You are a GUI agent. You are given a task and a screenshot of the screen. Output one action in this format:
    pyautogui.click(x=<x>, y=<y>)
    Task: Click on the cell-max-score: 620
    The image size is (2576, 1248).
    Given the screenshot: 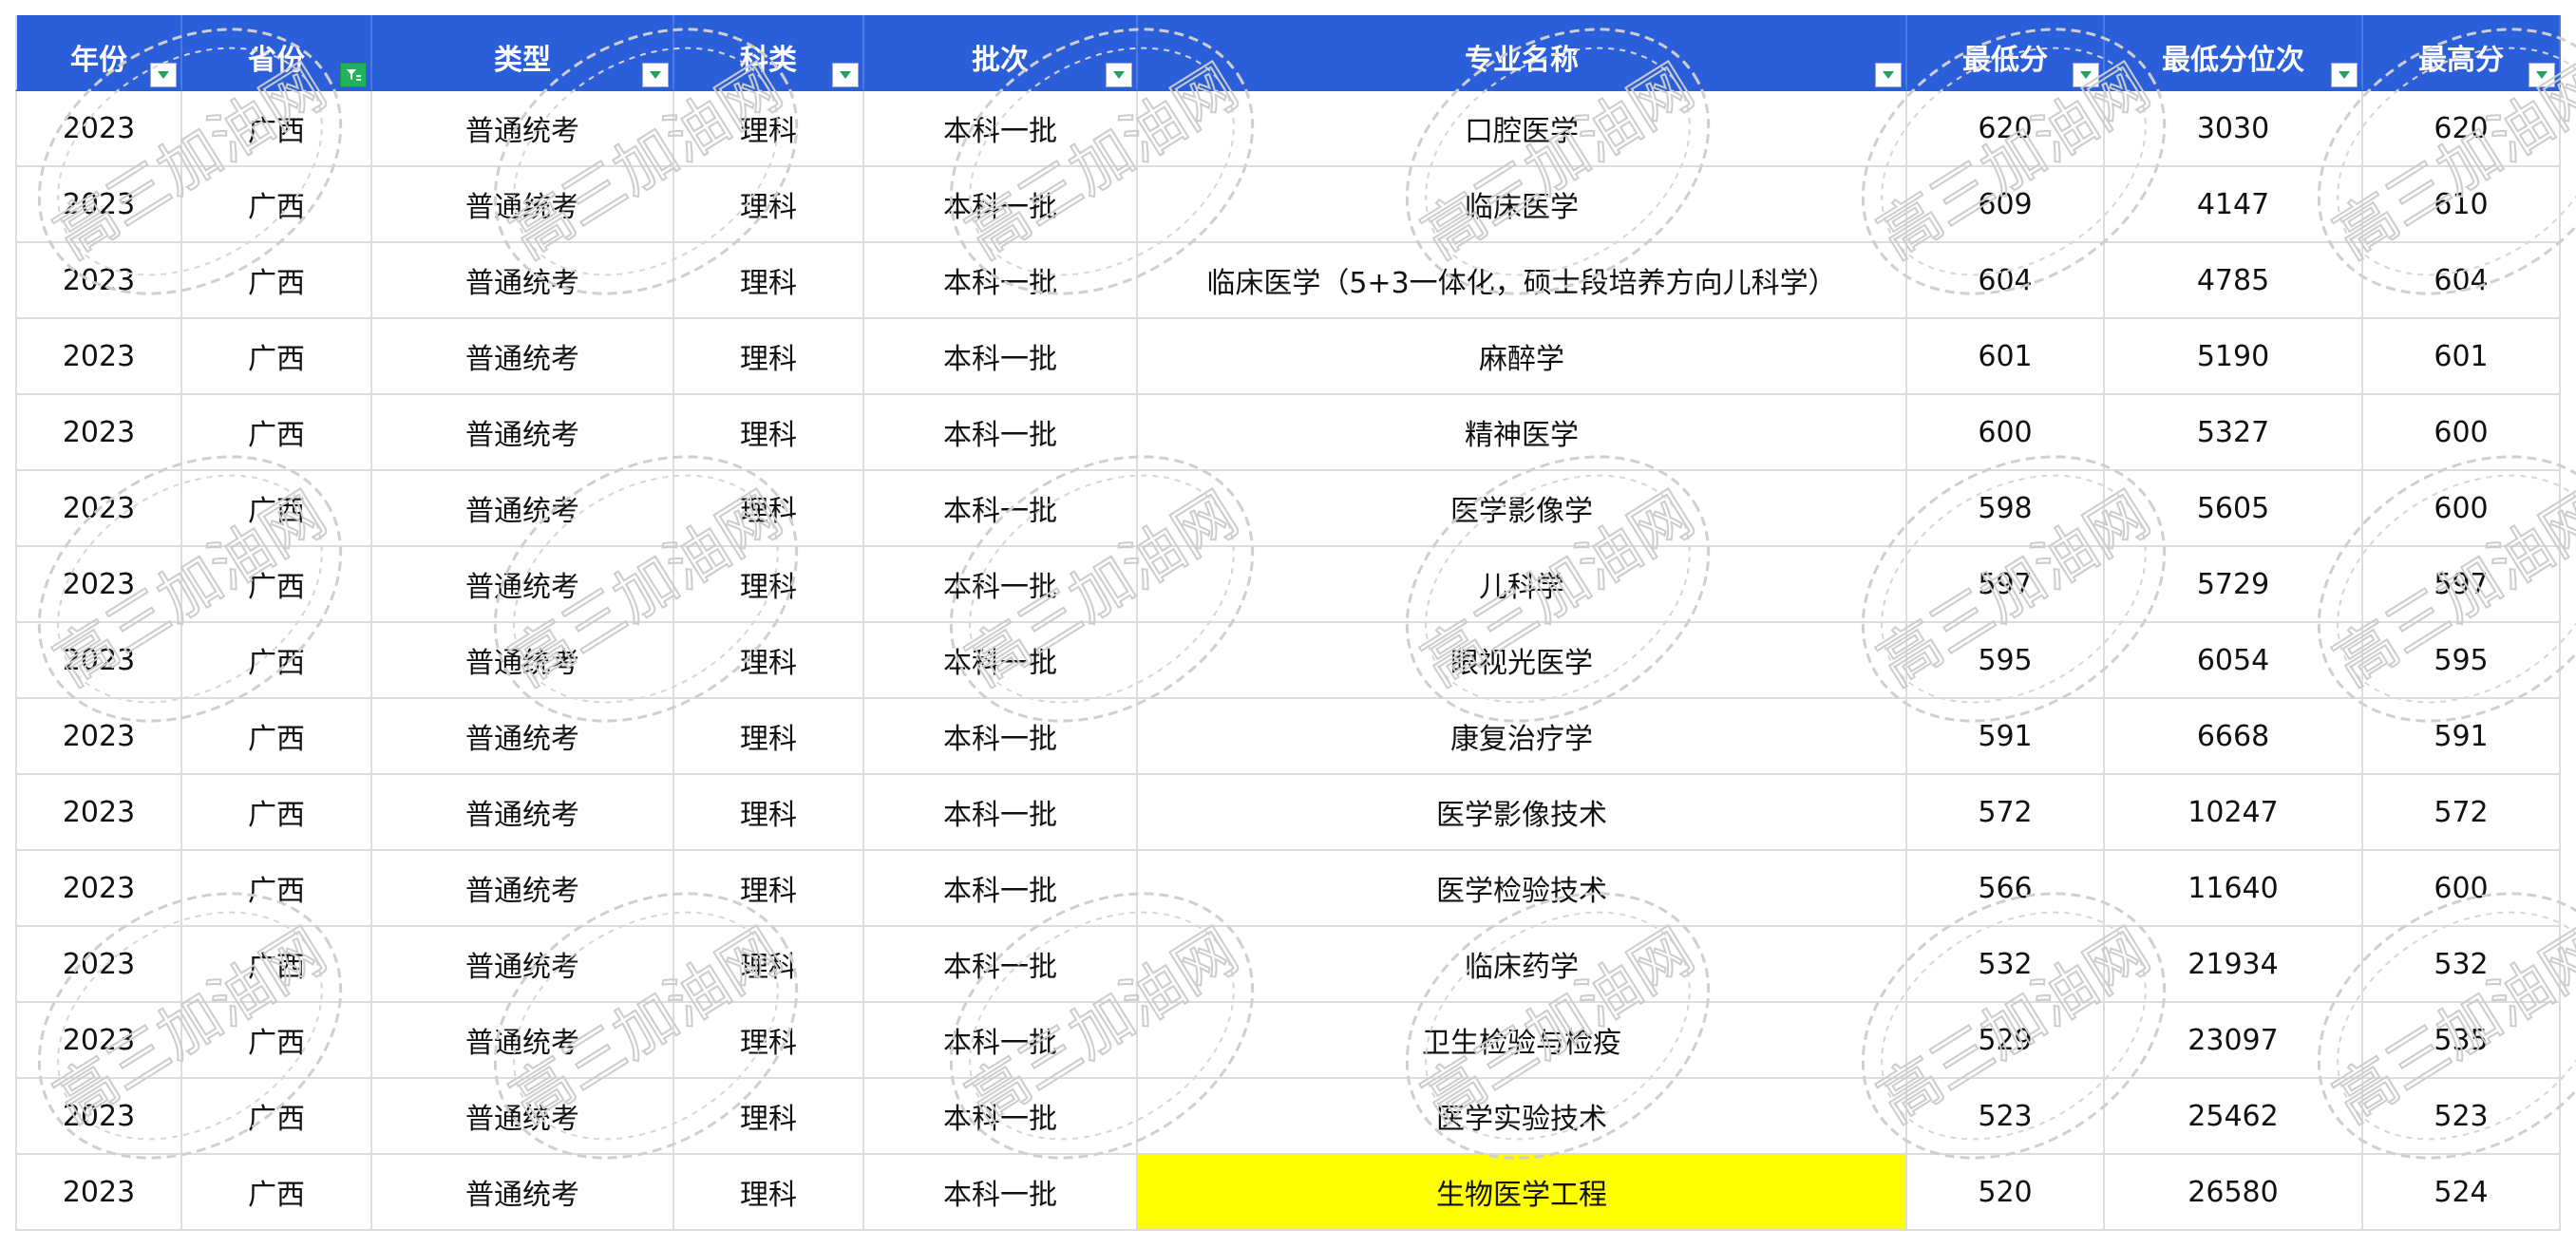 What is the action you would take?
    pyautogui.click(x=2462, y=129)
    